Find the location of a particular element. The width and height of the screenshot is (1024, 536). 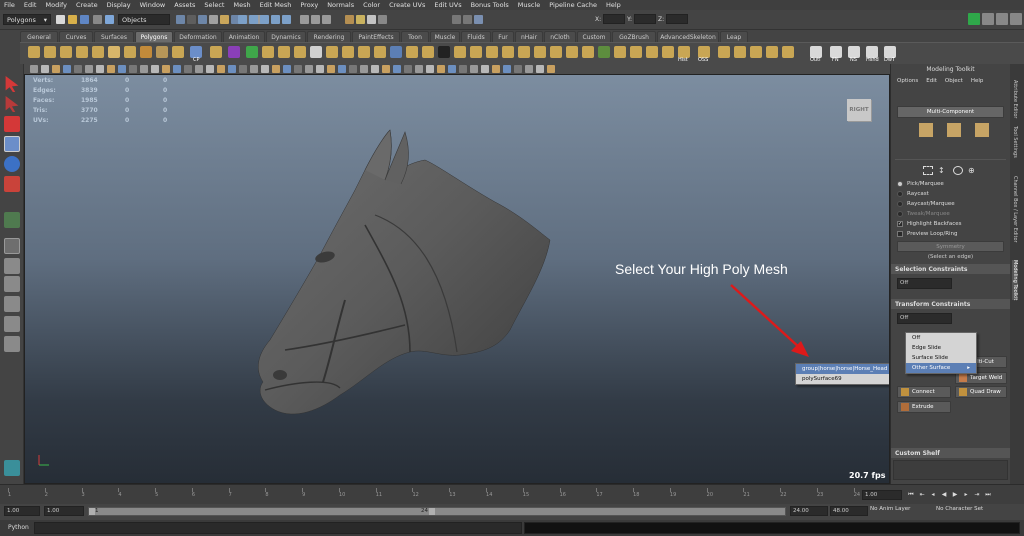

mask-handle-icon is located at coordinates (180, 19).